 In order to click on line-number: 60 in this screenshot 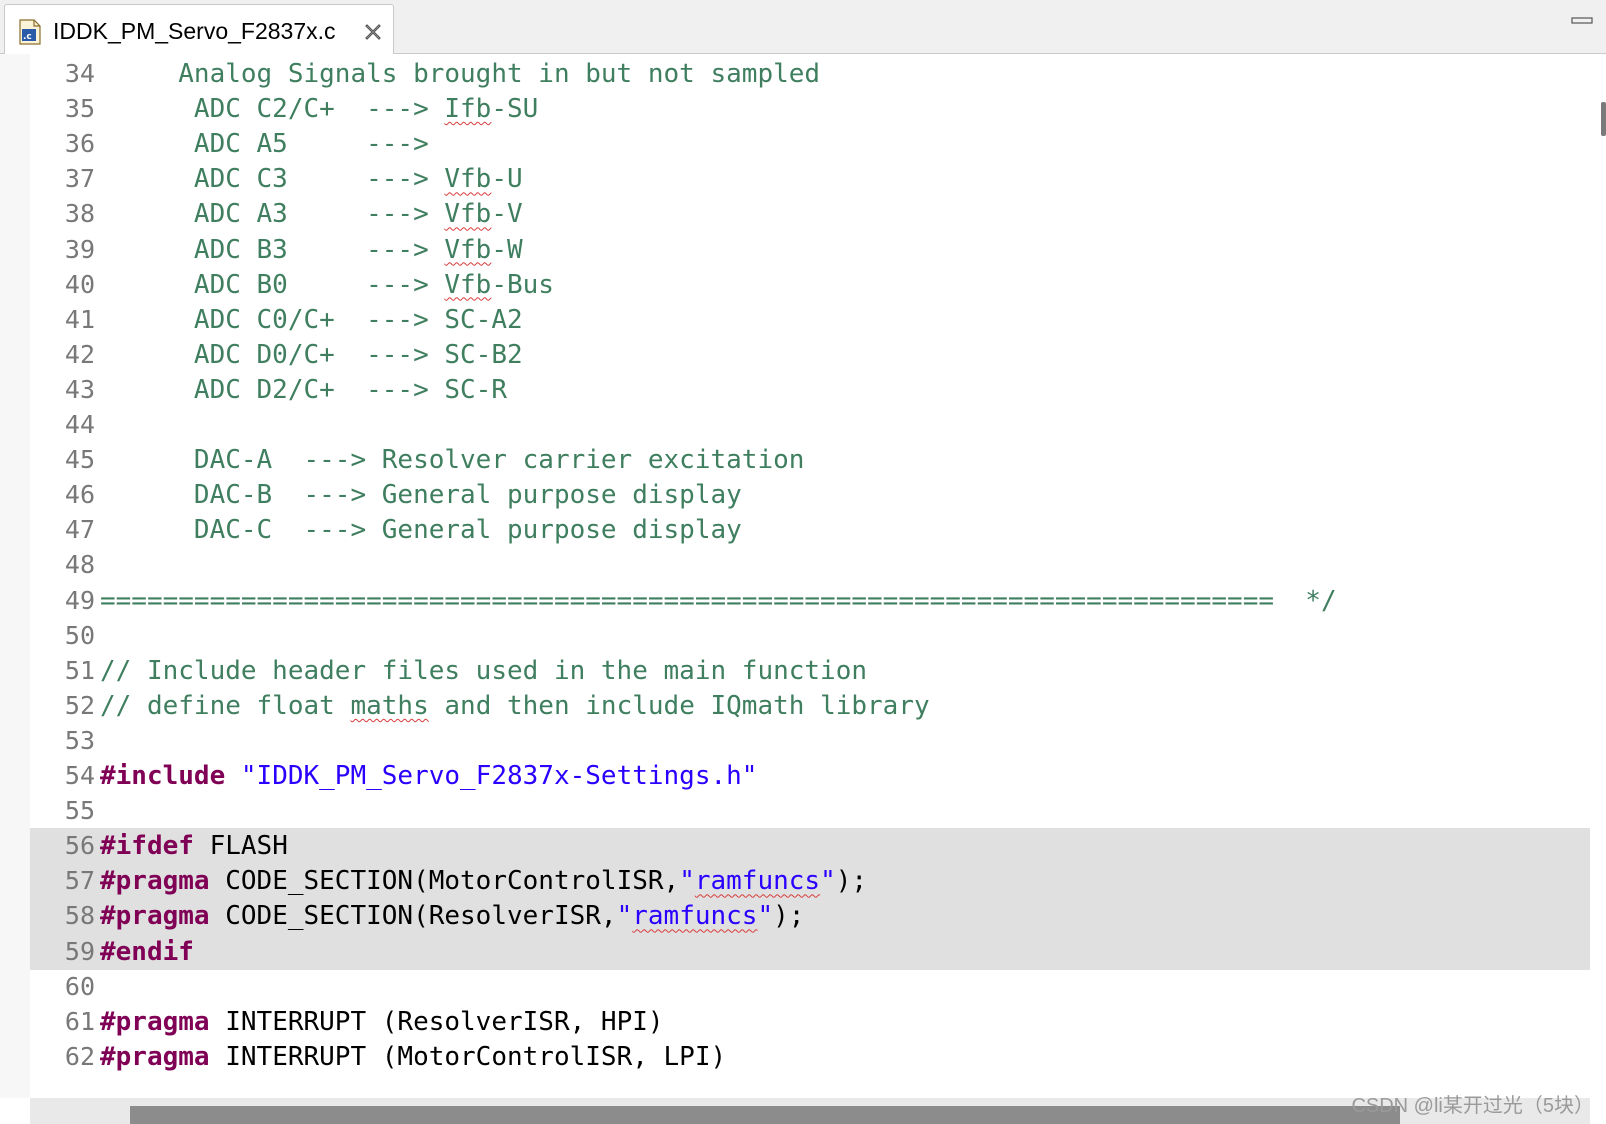, I will do `click(79, 986)`.